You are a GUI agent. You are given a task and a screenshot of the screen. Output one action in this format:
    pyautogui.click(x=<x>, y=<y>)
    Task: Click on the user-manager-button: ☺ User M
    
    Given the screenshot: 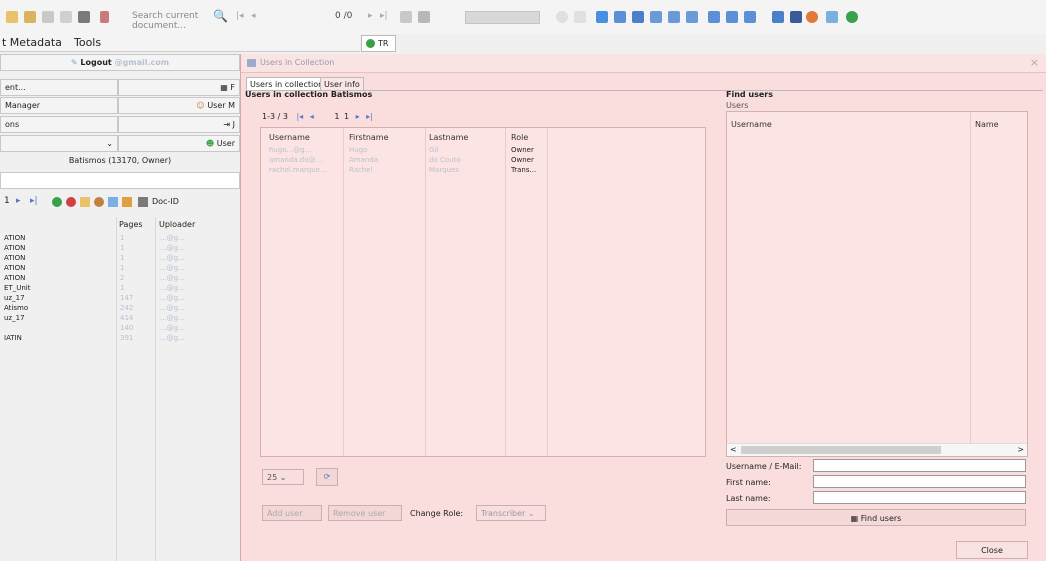 What is the action you would take?
    pyautogui.click(x=179, y=105)
    